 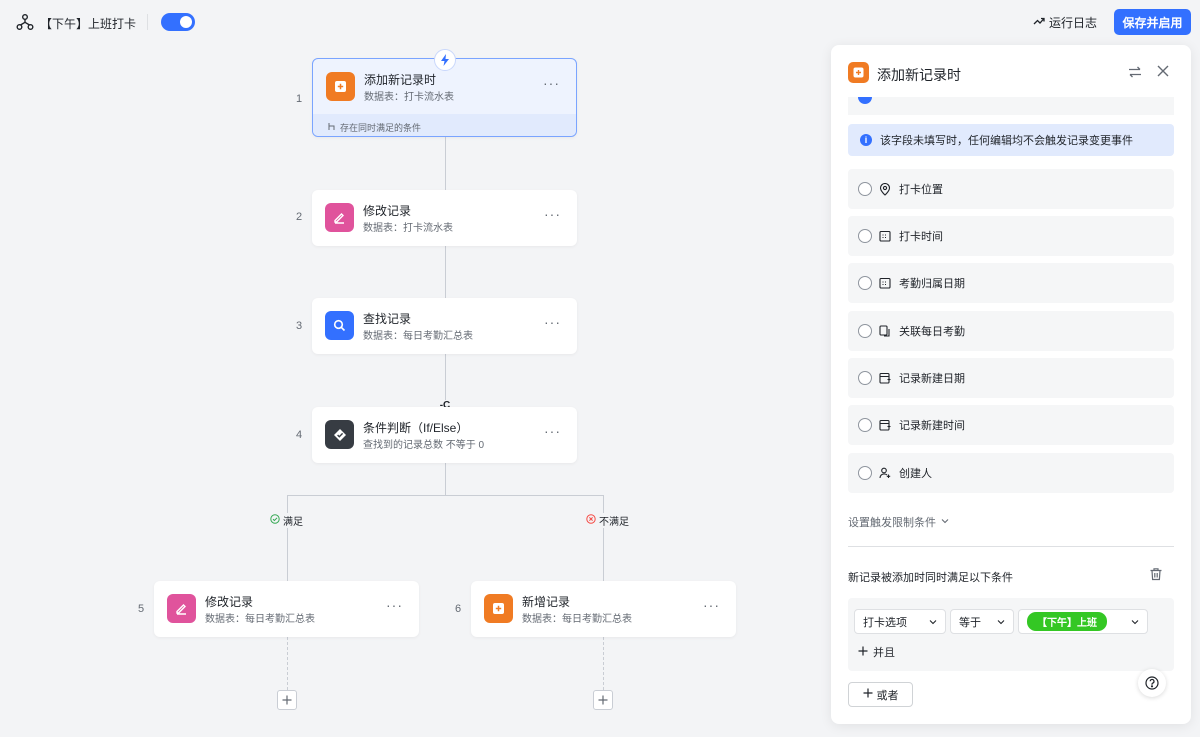 What do you see at coordinates (932, 379) in the screenshot?
I see `field-label: 记录新建日期` at bounding box center [932, 379].